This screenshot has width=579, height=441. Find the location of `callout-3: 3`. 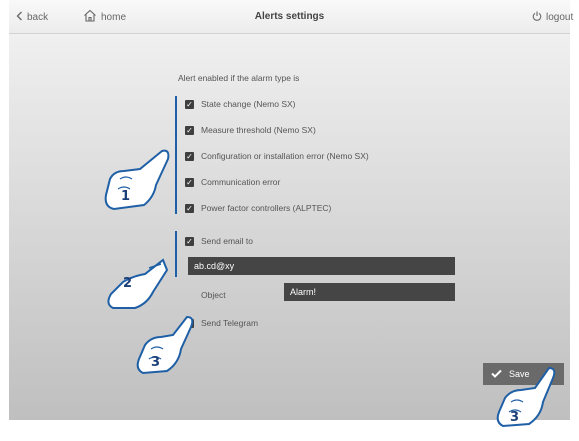

callout-3: 3 is located at coordinates (156, 362).